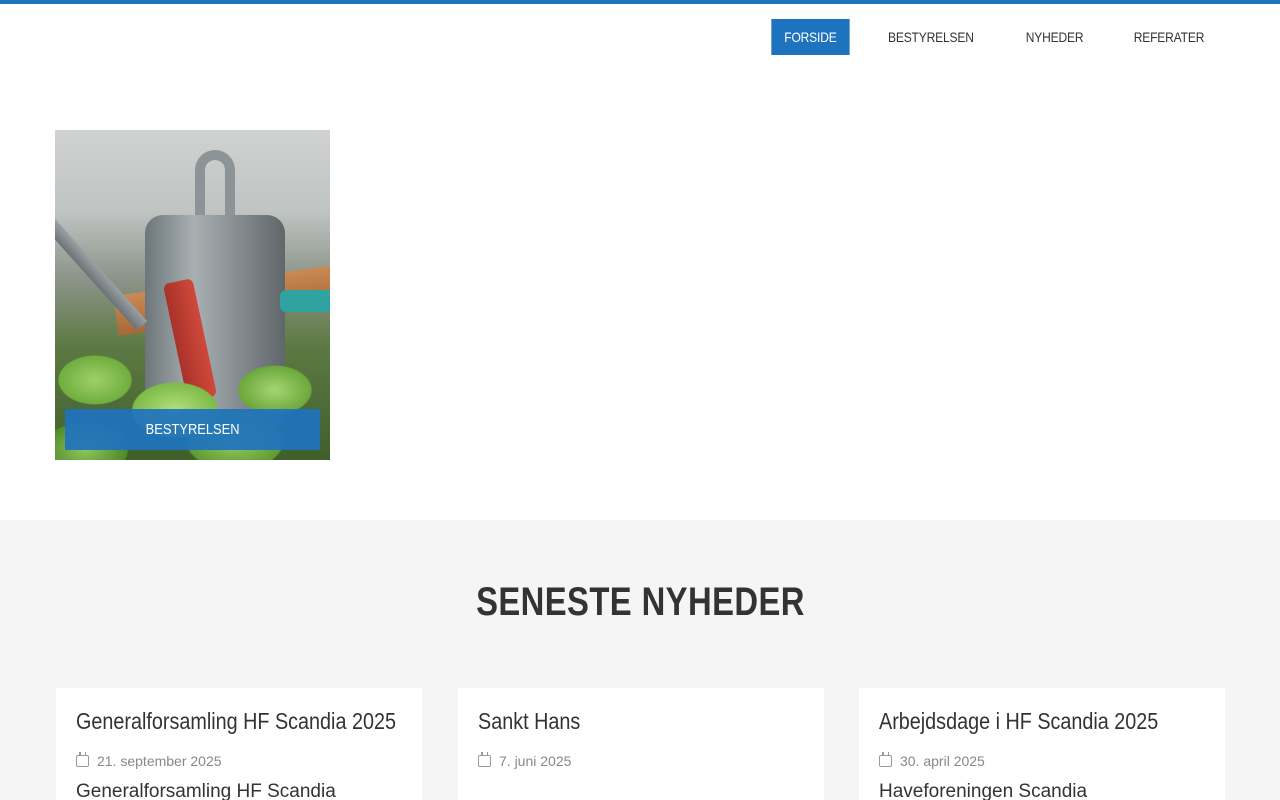 This screenshot has width=1280, height=800. I want to click on news-card-excerpt: Generalforsamling HF Scandia, so click(206, 790).